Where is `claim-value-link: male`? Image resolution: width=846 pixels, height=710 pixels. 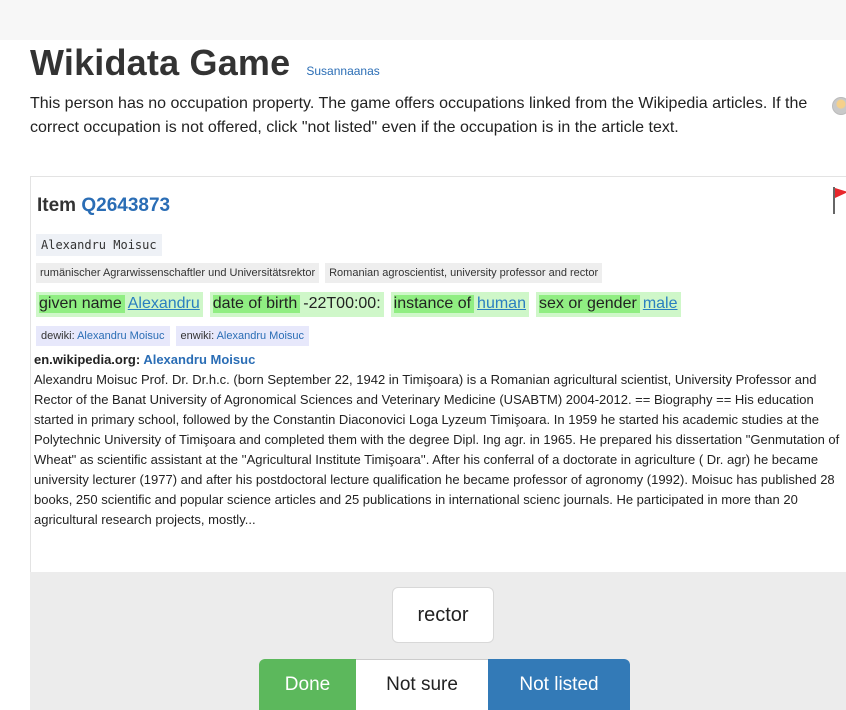 claim-value-link: male is located at coordinates (660, 304).